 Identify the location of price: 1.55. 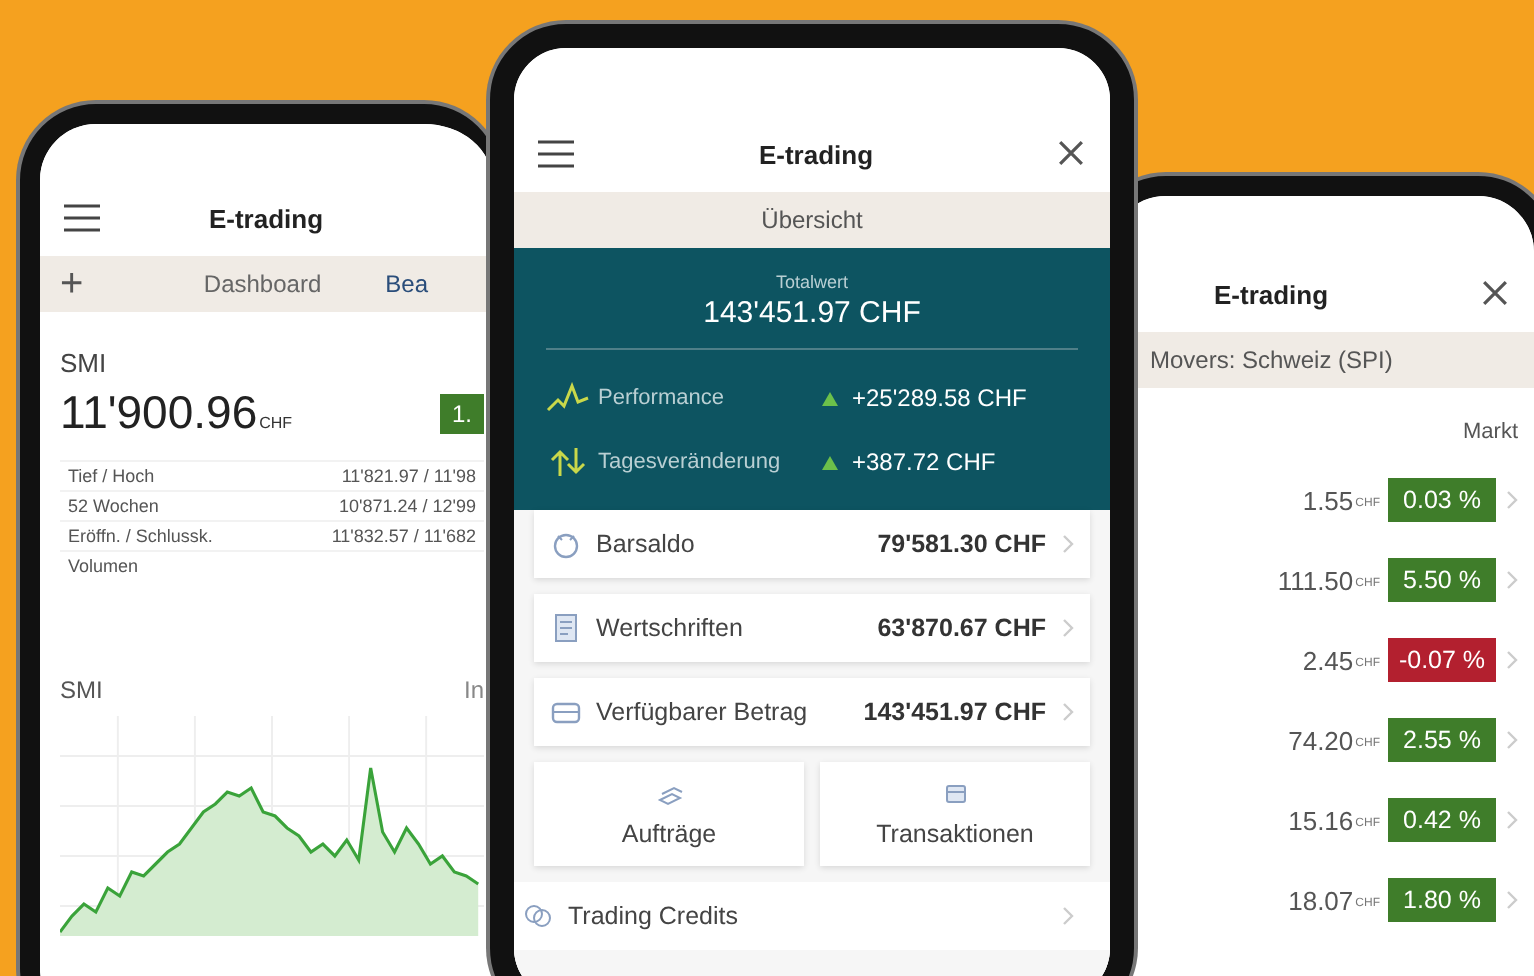
(1328, 500).